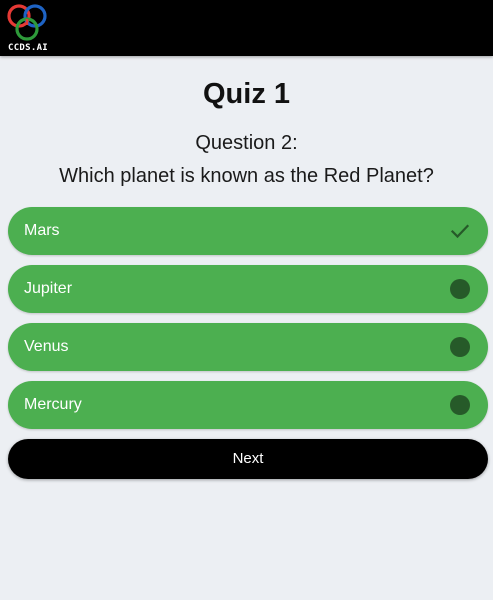 The width and height of the screenshot is (493, 600). What do you see at coordinates (246, 28) in the screenshot?
I see `top-app-bar: CCDS.AI` at bounding box center [246, 28].